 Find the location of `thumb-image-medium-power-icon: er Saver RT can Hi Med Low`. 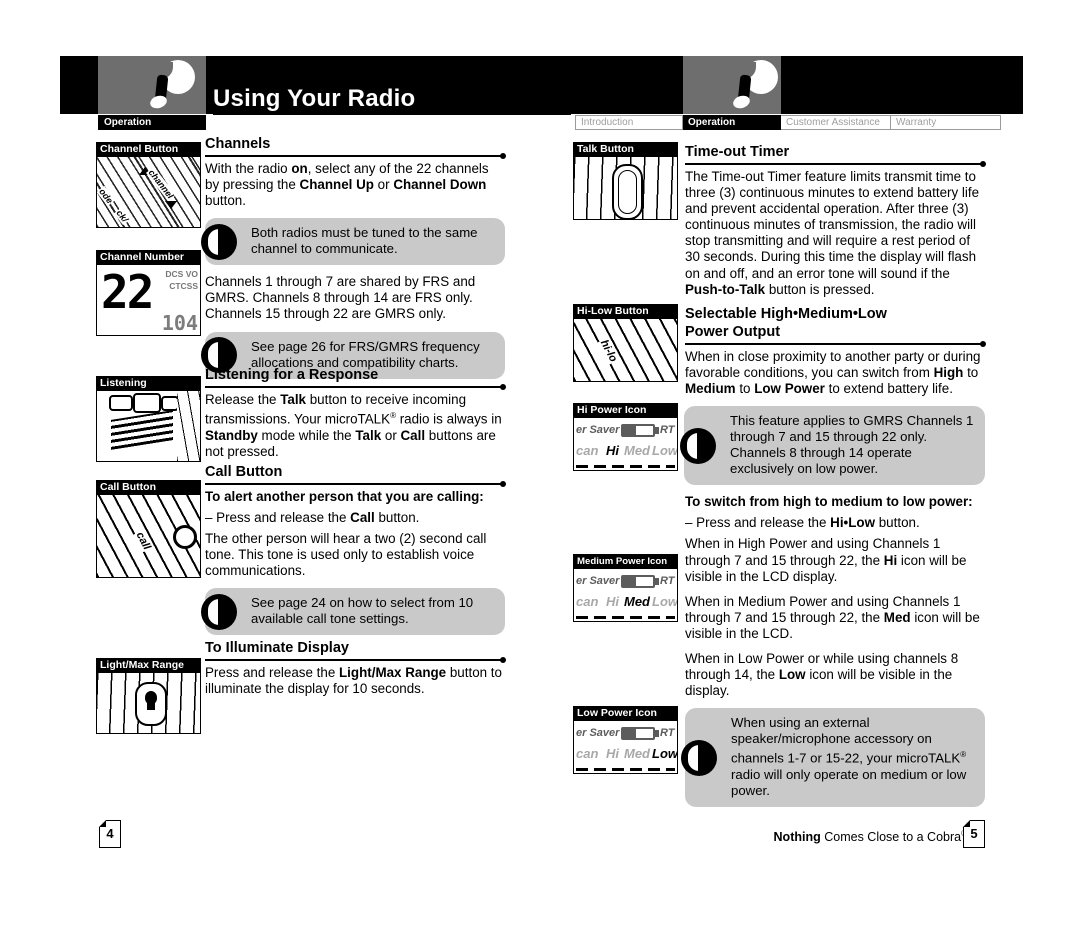

thumb-image-medium-power-icon: er Saver RT can Hi Med Low is located at coordinates (625, 595).